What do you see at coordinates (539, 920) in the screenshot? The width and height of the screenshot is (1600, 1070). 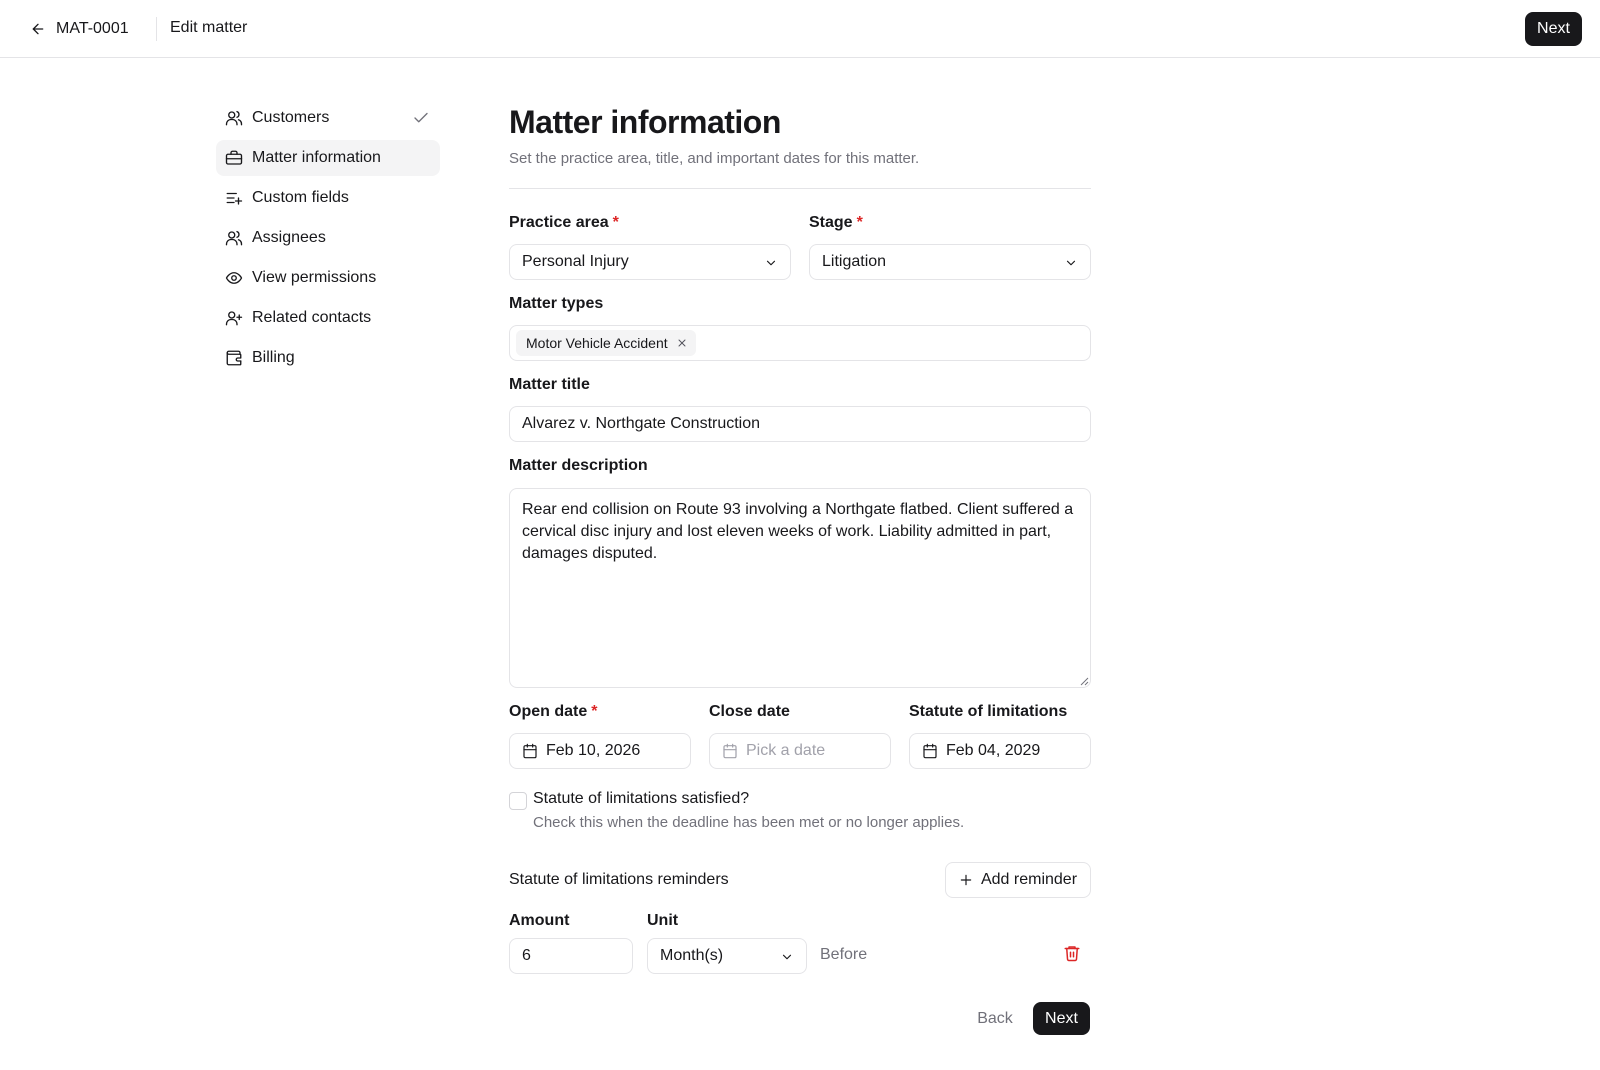 I see `amount-label: Amount` at bounding box center [539, 920].